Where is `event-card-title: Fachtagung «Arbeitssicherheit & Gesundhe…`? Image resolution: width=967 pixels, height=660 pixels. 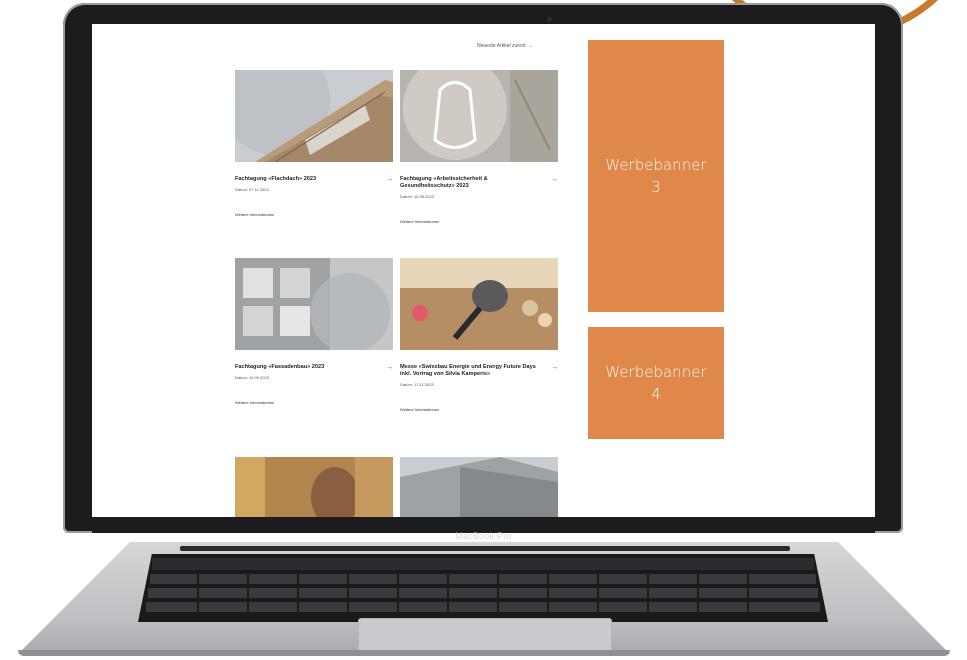
event-card-title: Fachtagung «Arbeitssicherheit & Gesundhe… is located at coordinates (470, 183).